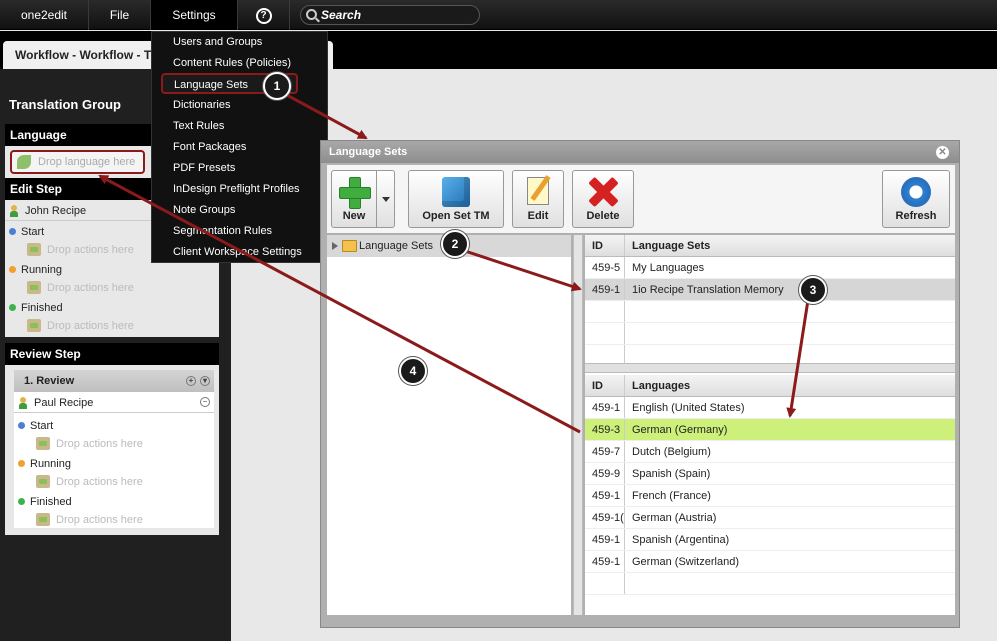  I want to click on menu-app: one2edit, so click(44, 15).